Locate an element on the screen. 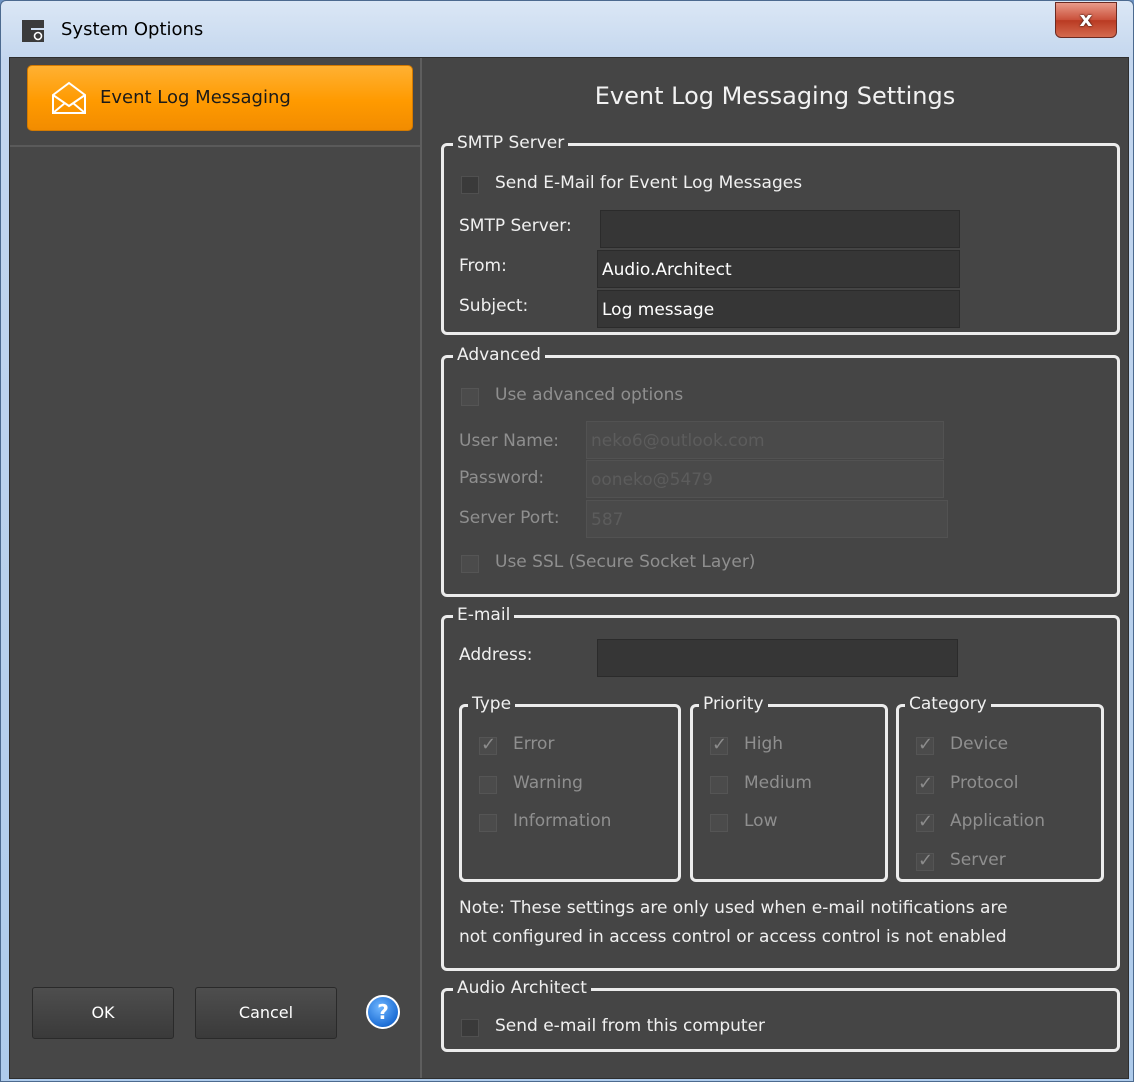  address-label: Address: is located at coordinates (496, 655).